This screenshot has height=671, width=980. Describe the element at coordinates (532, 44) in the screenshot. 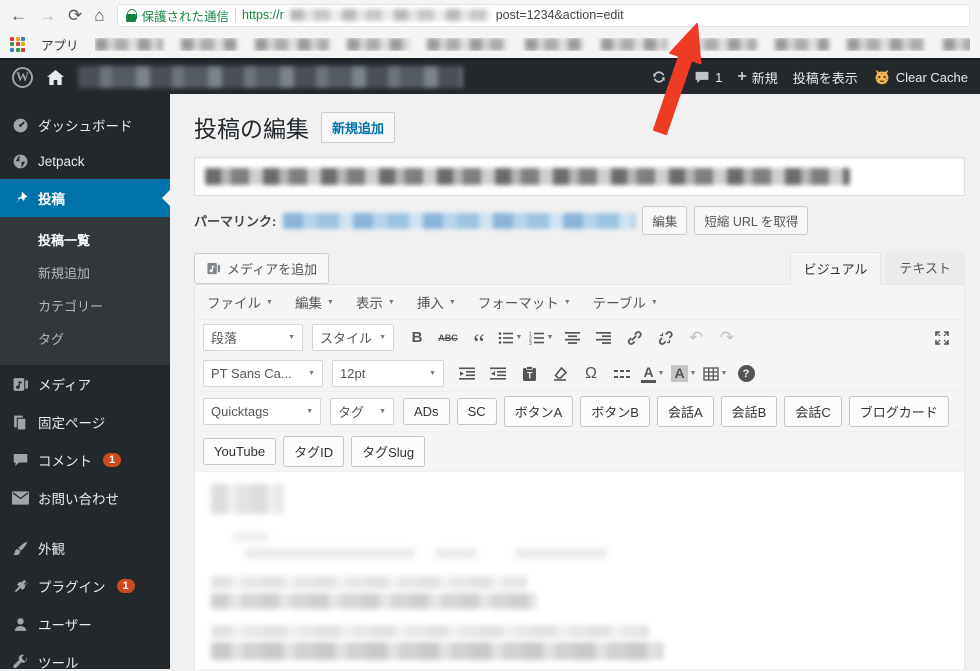

I see `redacted-bookmarks` at that location.